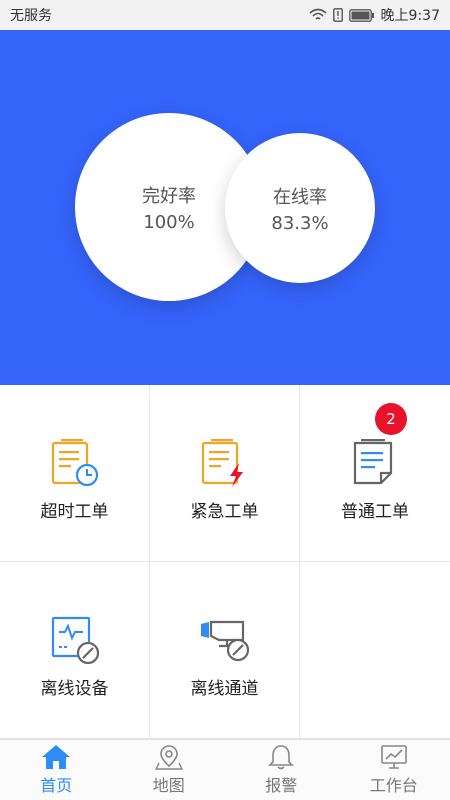  What do you see at coordinates (56, 770) in the screenshot?
I see `tab-home: 首页` at bounding box center [56, 770].